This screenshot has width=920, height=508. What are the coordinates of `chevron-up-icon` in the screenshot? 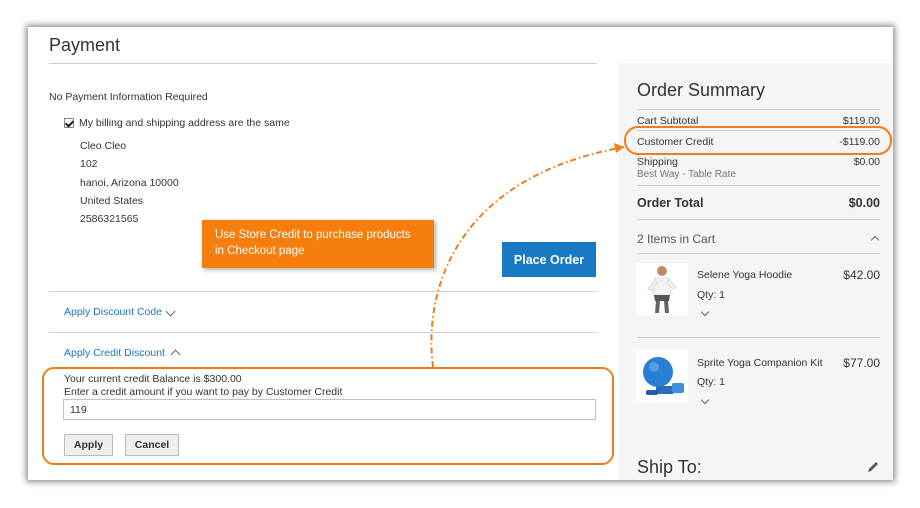 It's located at (175, 354).